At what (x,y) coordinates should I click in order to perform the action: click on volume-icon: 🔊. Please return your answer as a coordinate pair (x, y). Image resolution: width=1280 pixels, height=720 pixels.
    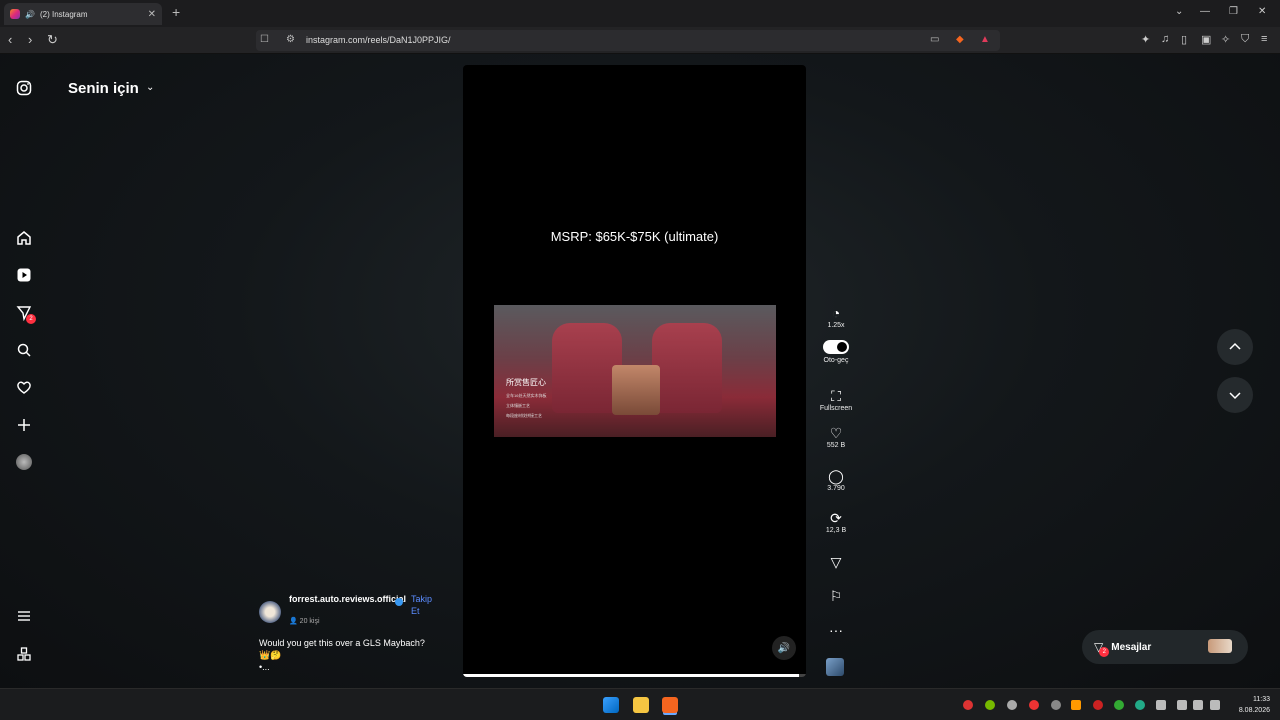
    Looking at the image, I should click on (784, 648).